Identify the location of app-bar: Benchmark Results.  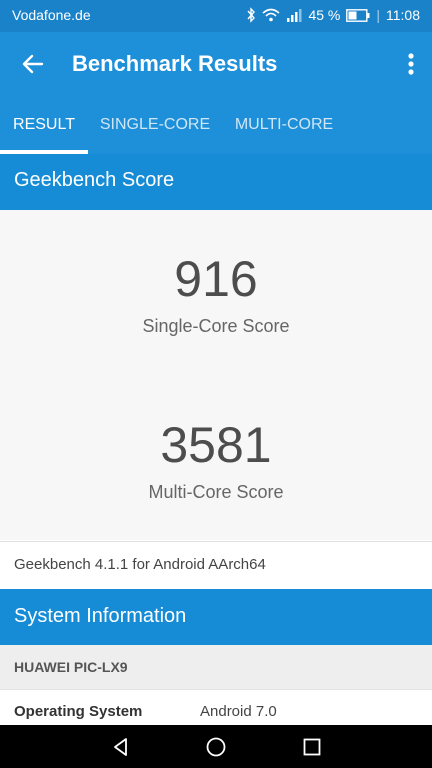
(216, 64).